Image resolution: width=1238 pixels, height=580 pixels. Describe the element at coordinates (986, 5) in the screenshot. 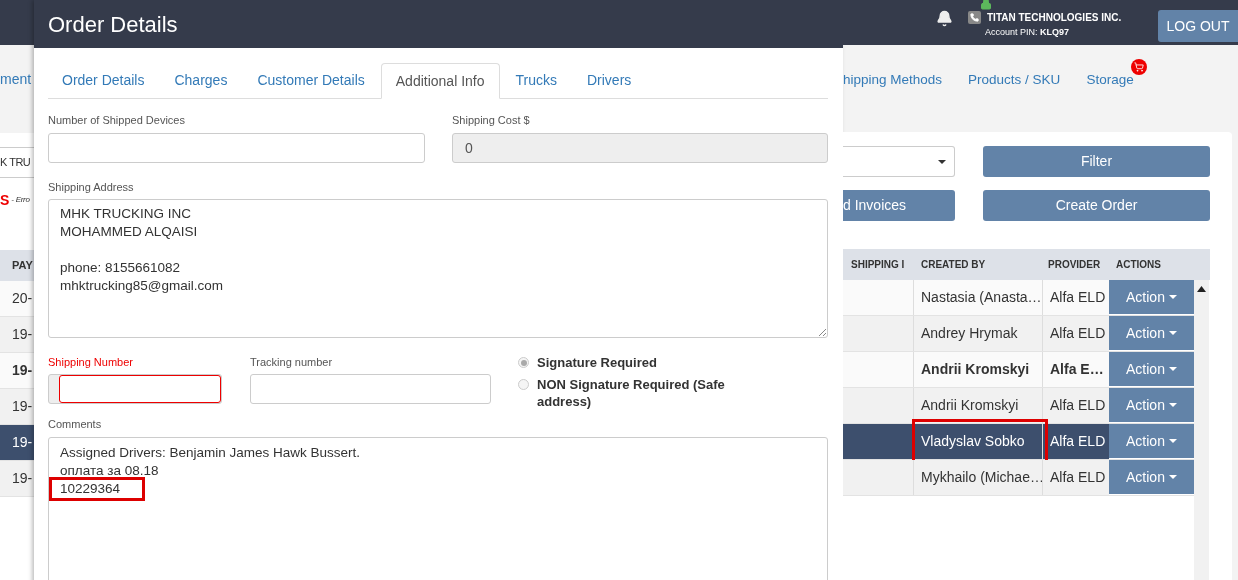

I see `lock-icon` at that location.